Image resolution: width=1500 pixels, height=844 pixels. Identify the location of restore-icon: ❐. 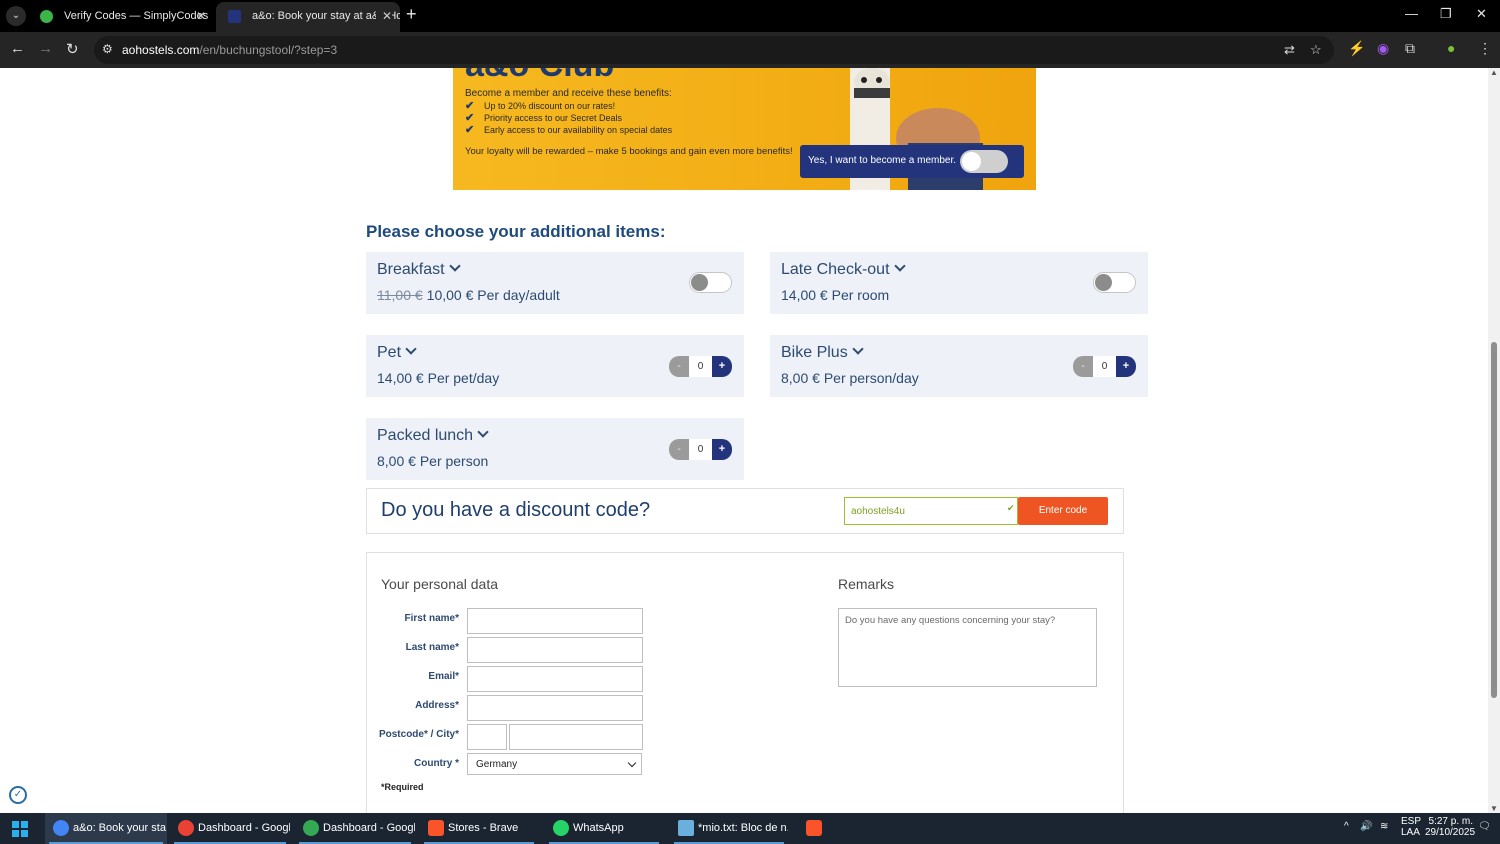
(1446, 14).